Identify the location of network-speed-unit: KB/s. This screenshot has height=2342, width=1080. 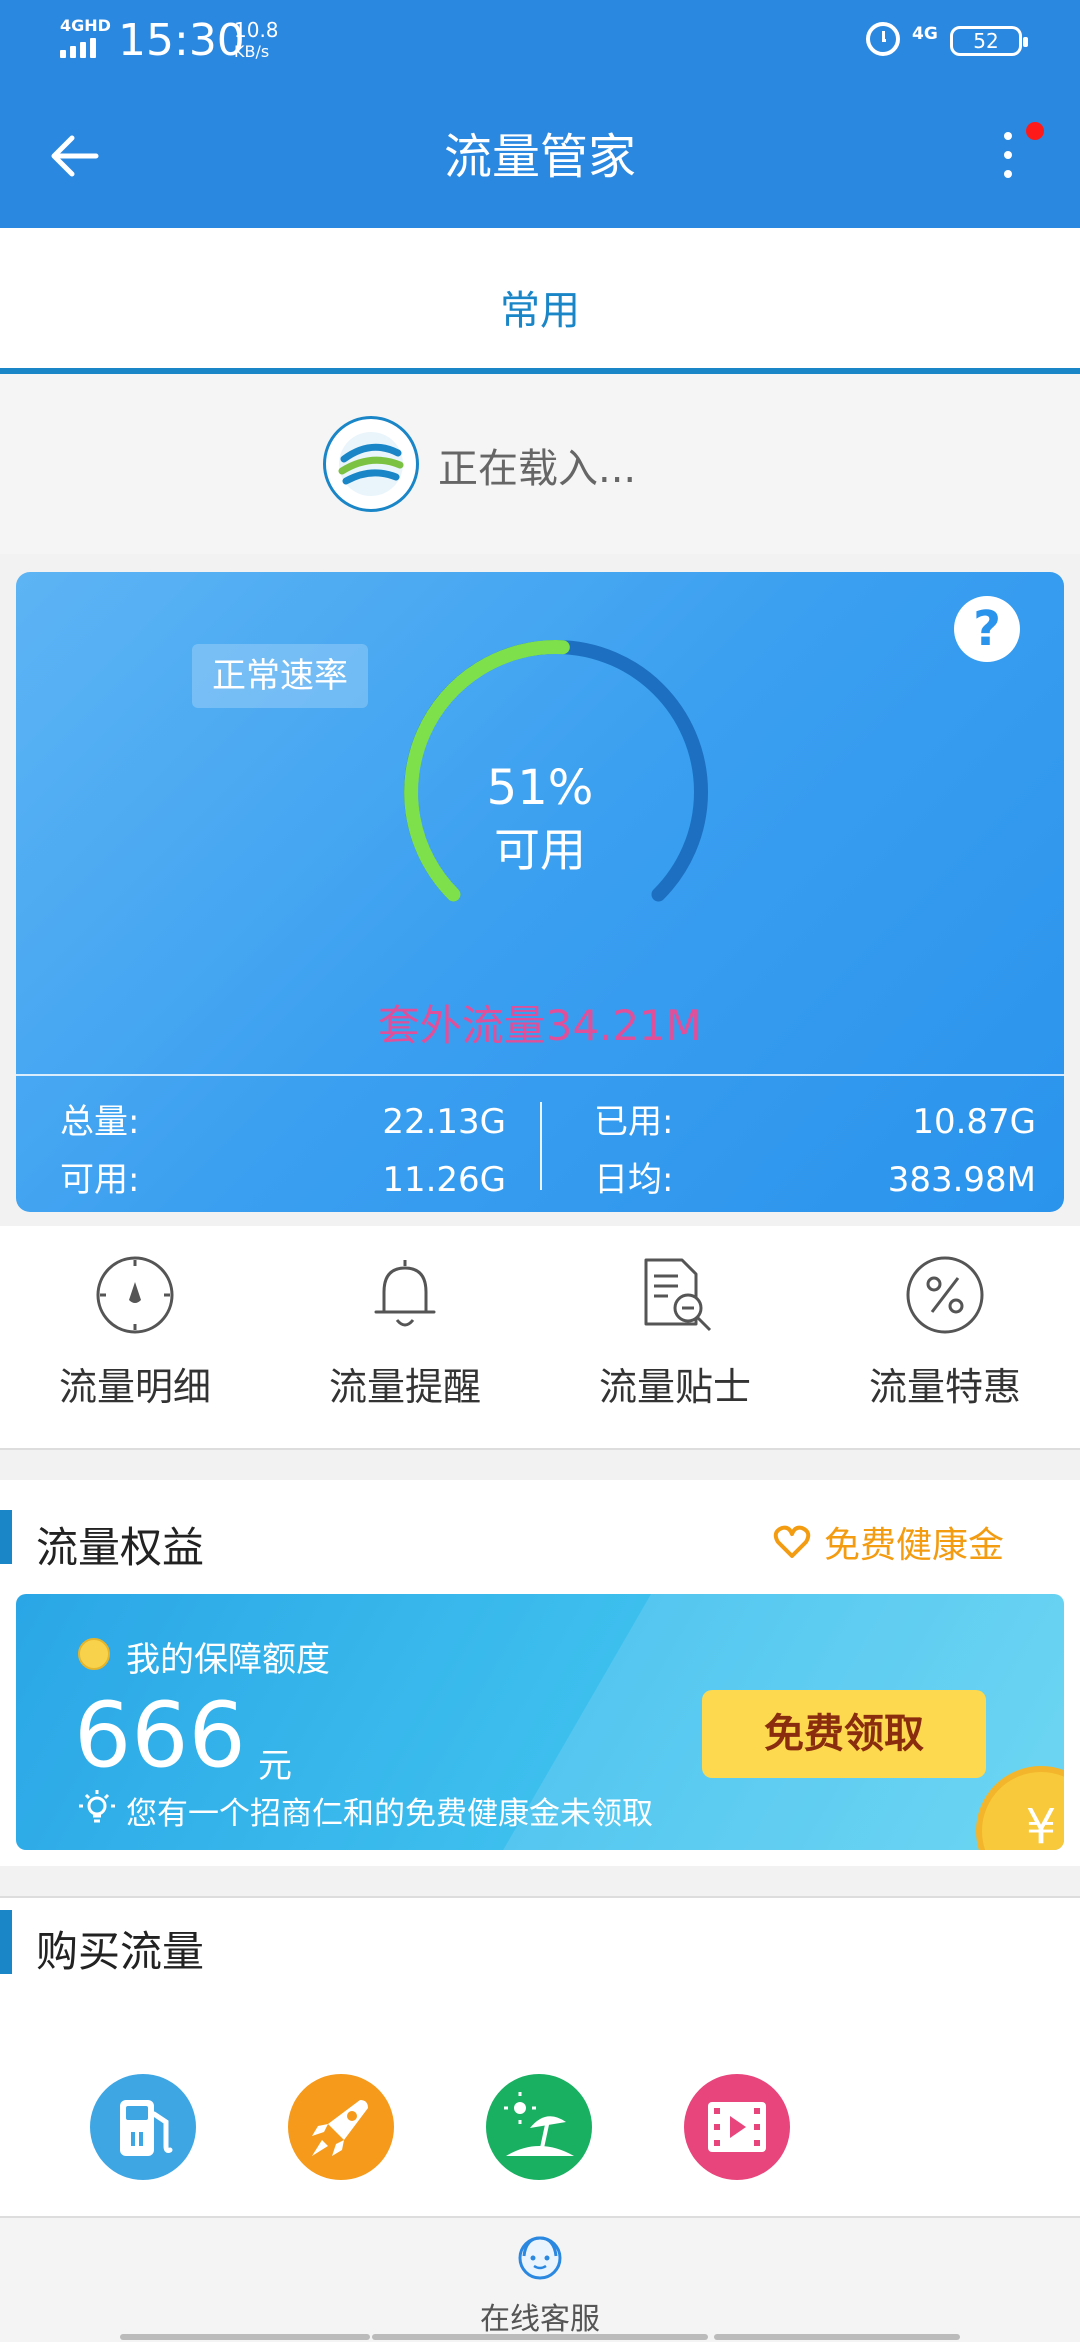
(252, 51).